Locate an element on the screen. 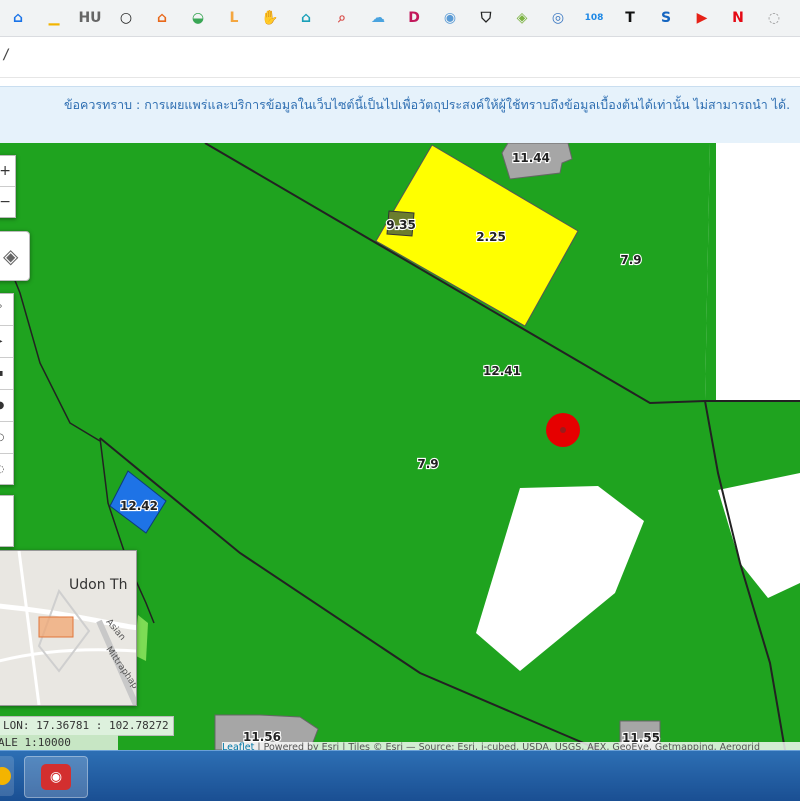 This screenshot has width=800, height=801. layers-control: ◈ is located at coordinates (15, 256).